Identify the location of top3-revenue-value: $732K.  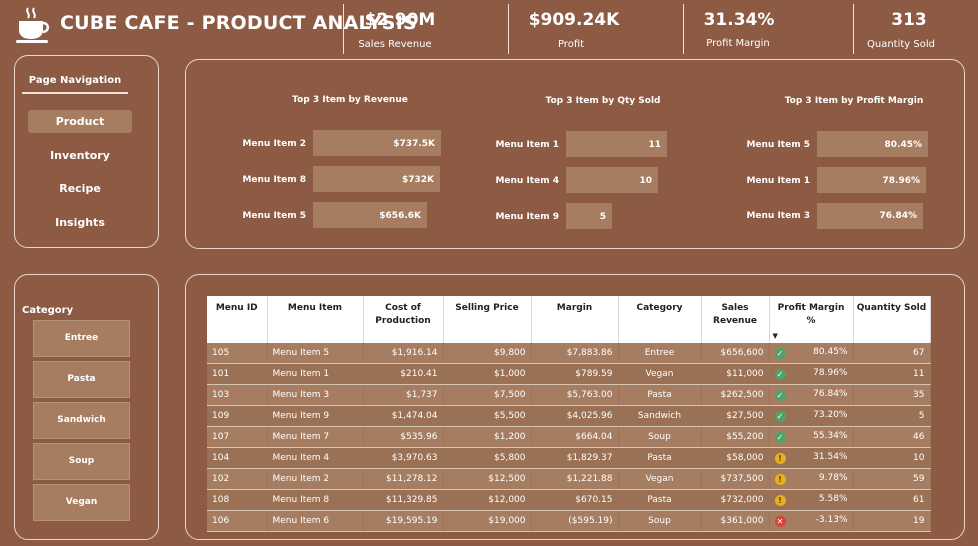
(417, 180).